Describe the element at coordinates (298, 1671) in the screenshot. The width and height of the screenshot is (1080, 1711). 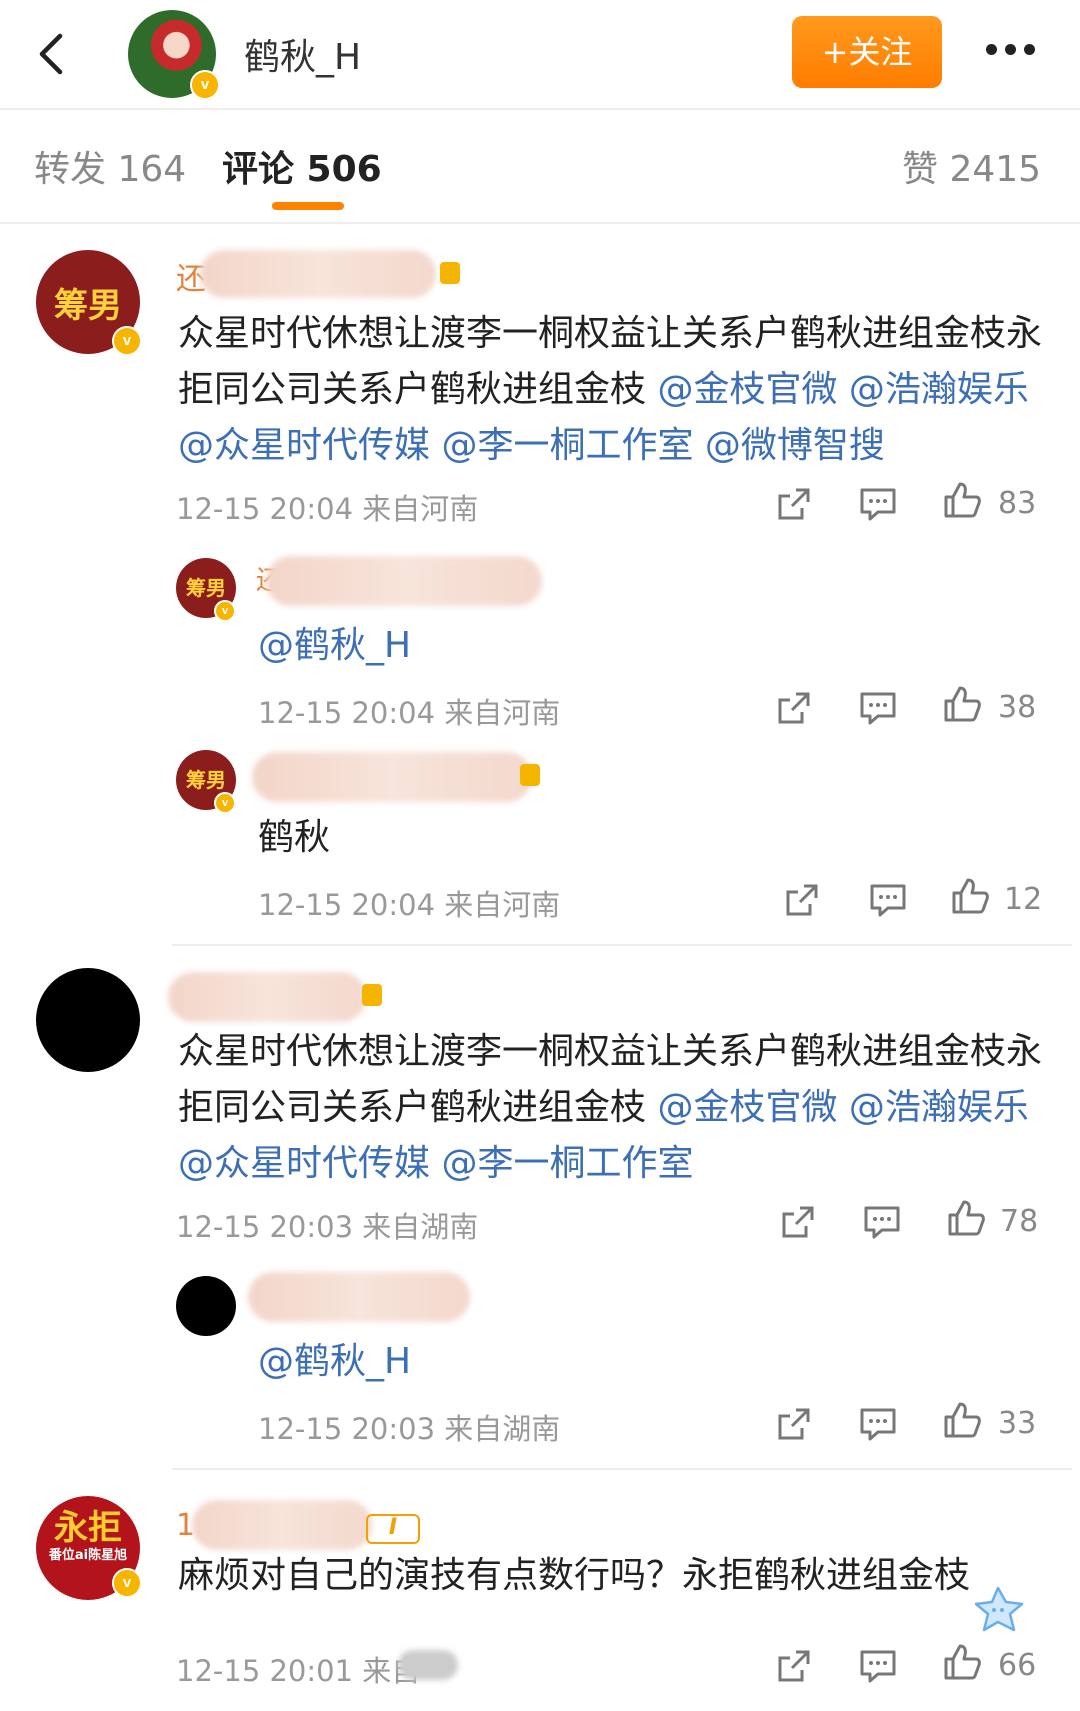
I see `comment-meta: 12-15 20:01 来自` at that location.